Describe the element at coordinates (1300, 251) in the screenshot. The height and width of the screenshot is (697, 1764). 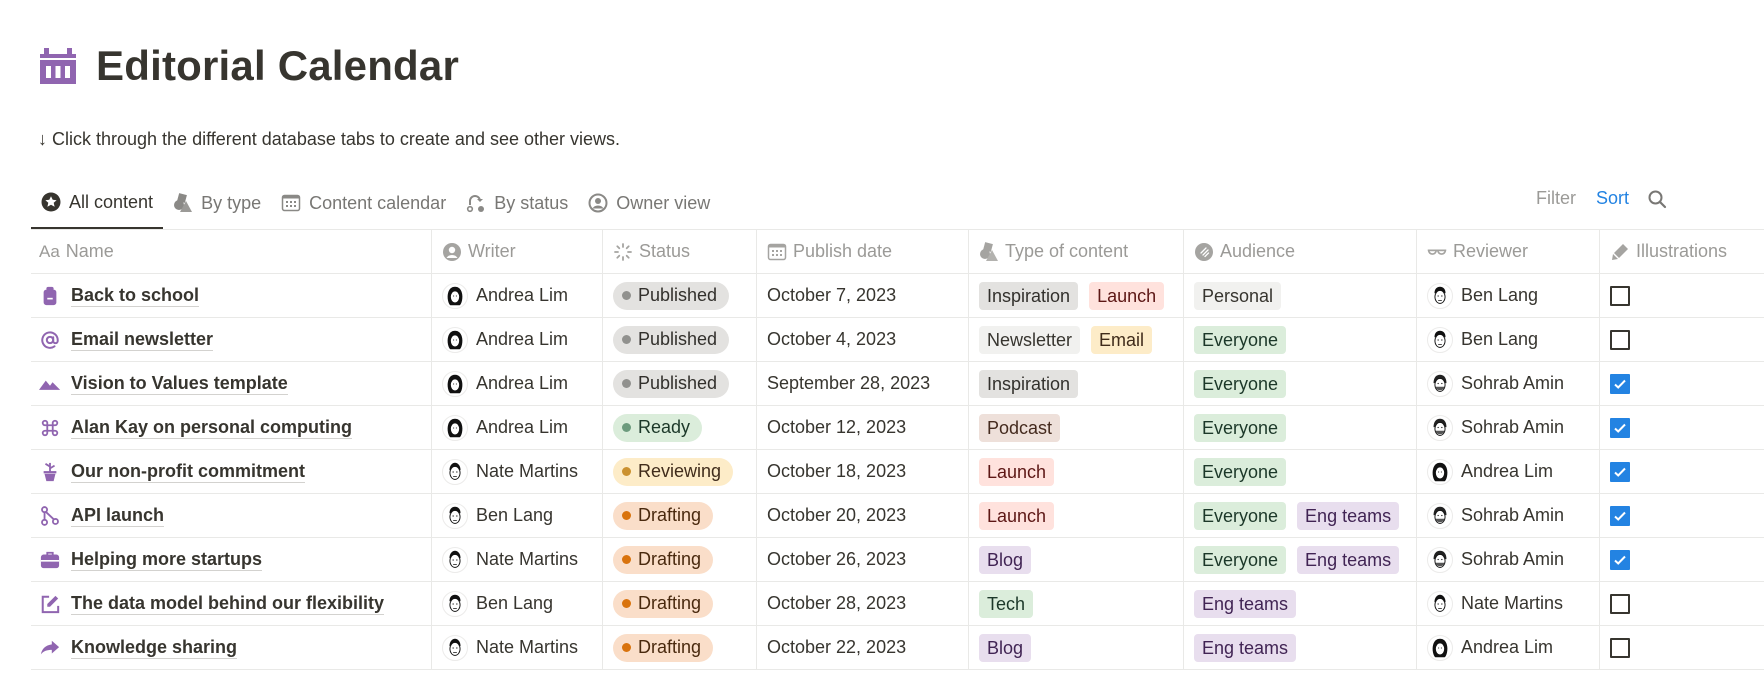
I see `column-header-audience: Audience` at that location.